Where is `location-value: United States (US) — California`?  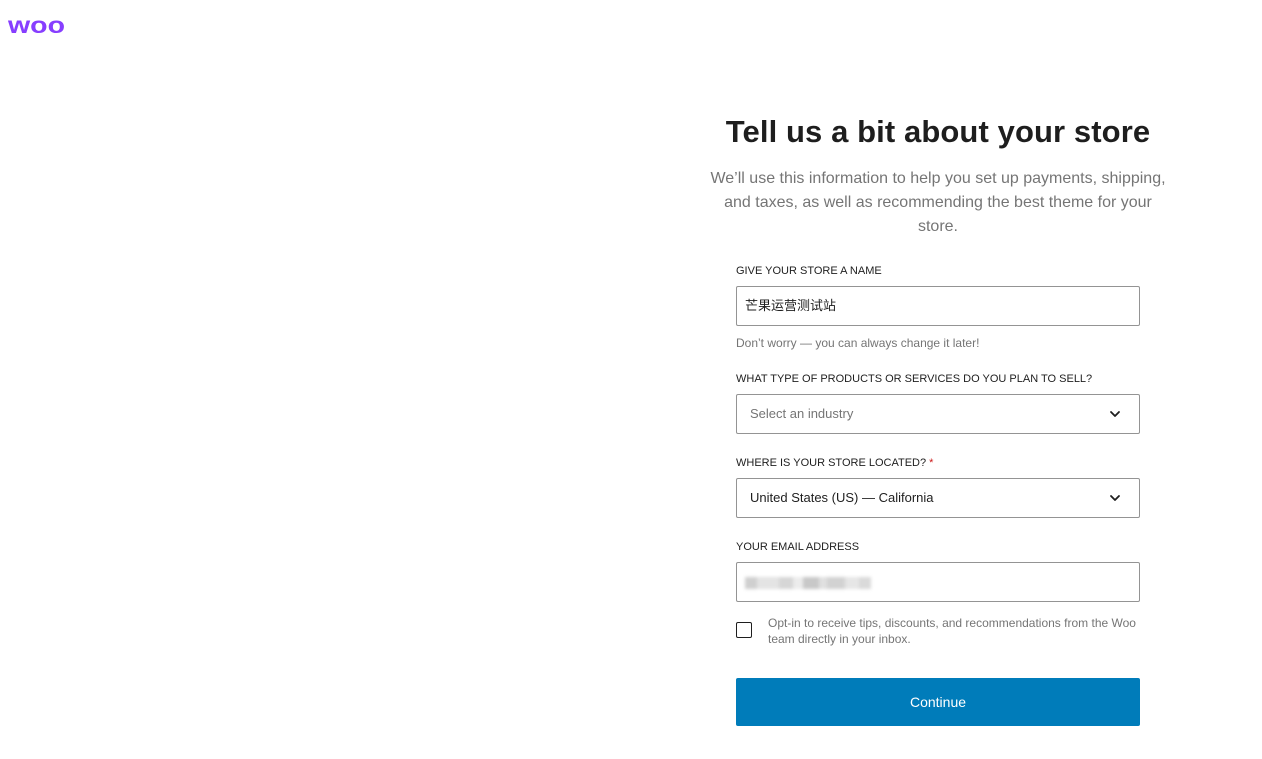 location-value: United States (US) — California is located at coordinates (842, 497).